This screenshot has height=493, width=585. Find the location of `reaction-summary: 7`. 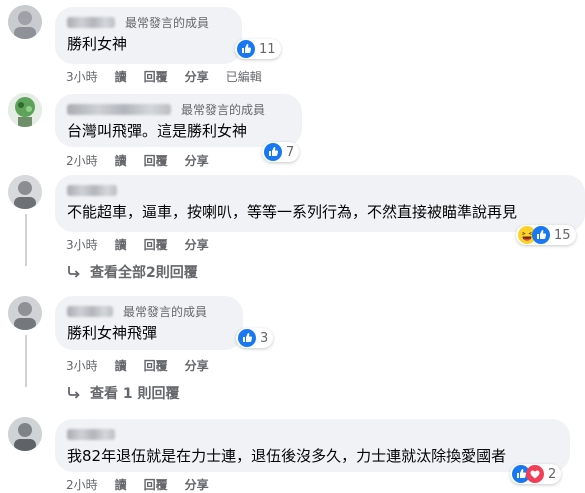

reaction-summary: 7 is located at coordinates (281, 152).